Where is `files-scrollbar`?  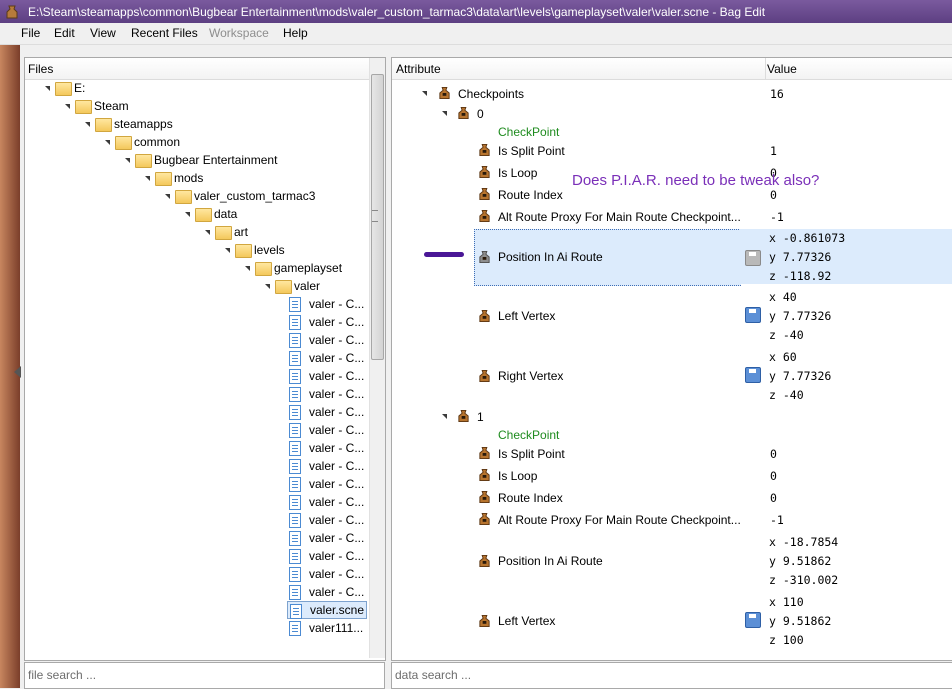
files-scrollbar is located at coordinates (377, 358).